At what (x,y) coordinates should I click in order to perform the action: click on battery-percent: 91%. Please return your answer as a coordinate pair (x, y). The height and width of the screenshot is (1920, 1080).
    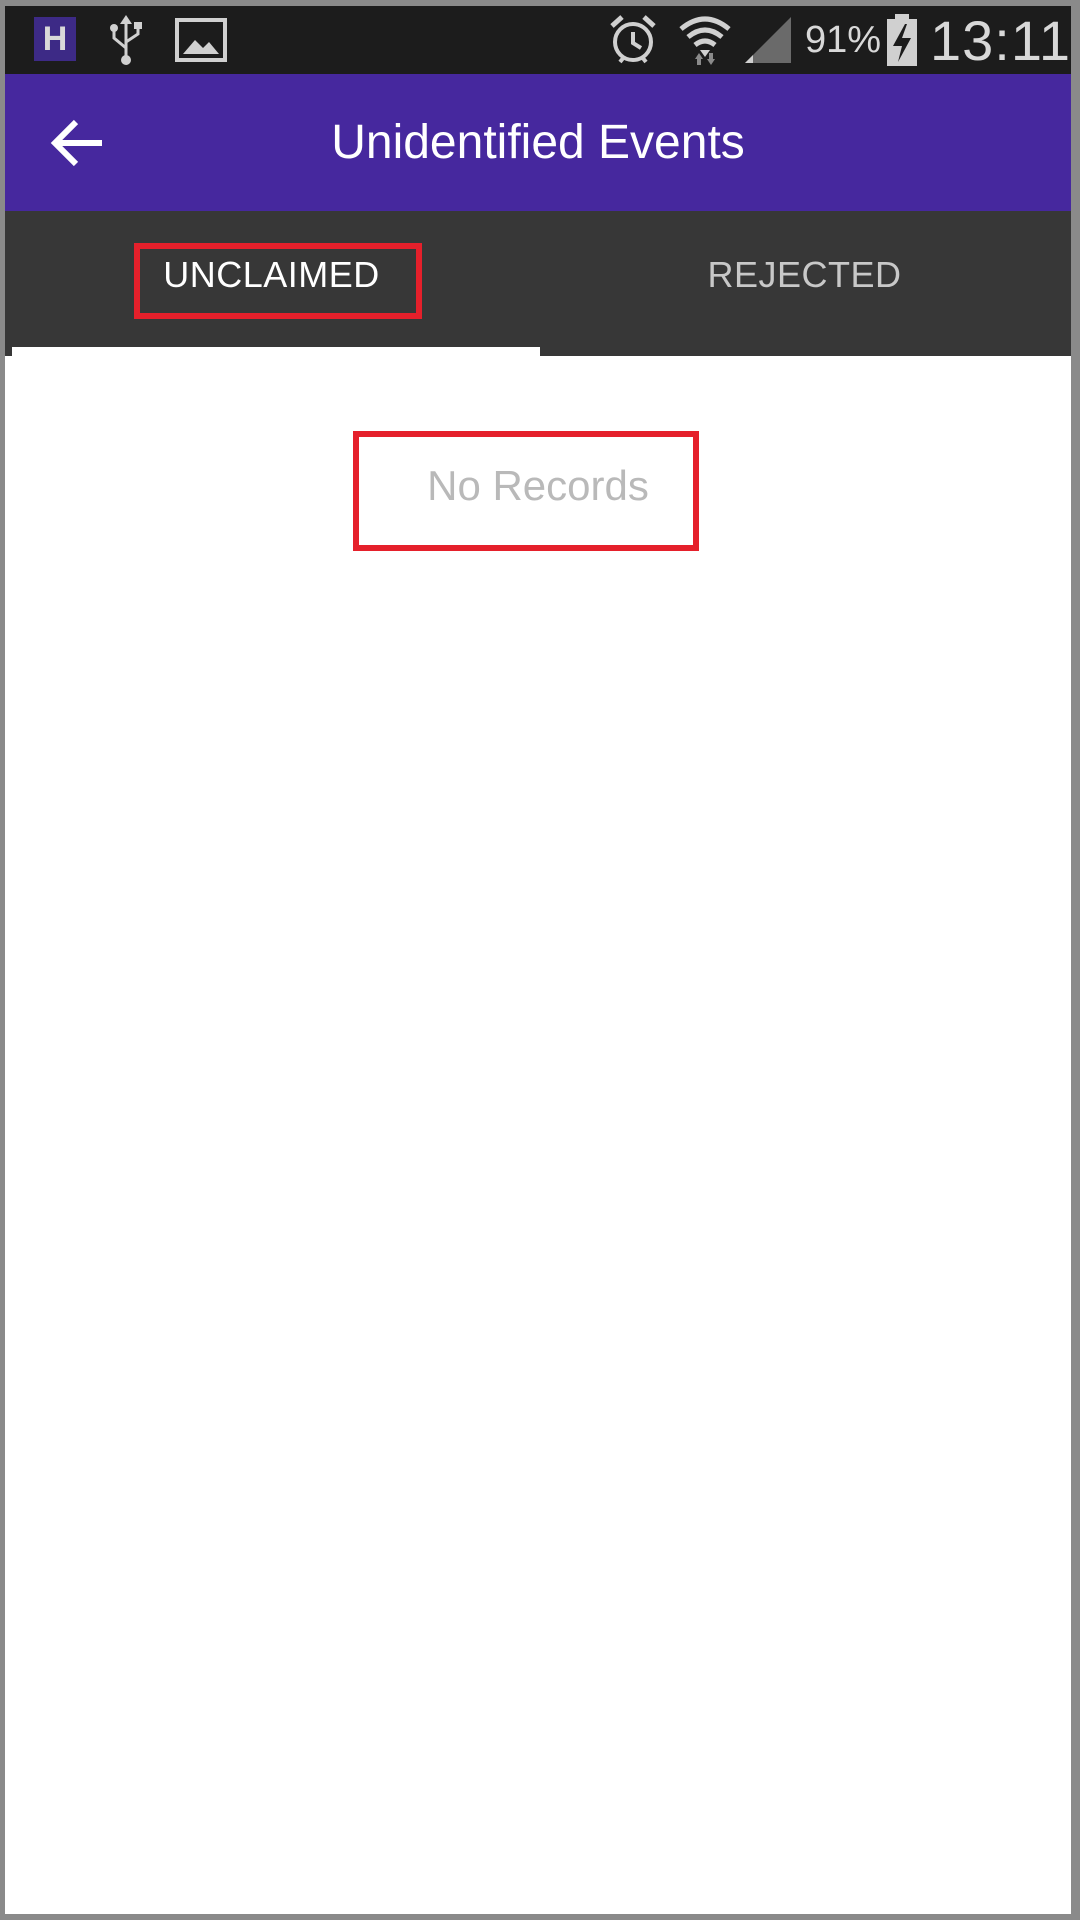
    Looking at the image, I should click on (843, 39).